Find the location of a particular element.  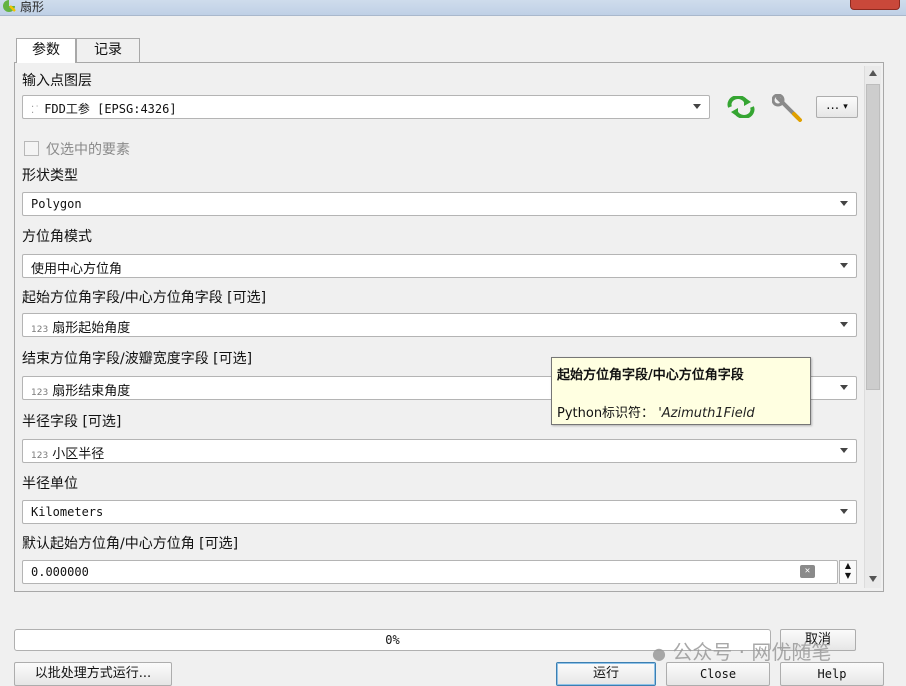

end-azimuth-label: 结束方位角字段/波瓣宽度字段 [可选] is located at coordinates (137, 359).